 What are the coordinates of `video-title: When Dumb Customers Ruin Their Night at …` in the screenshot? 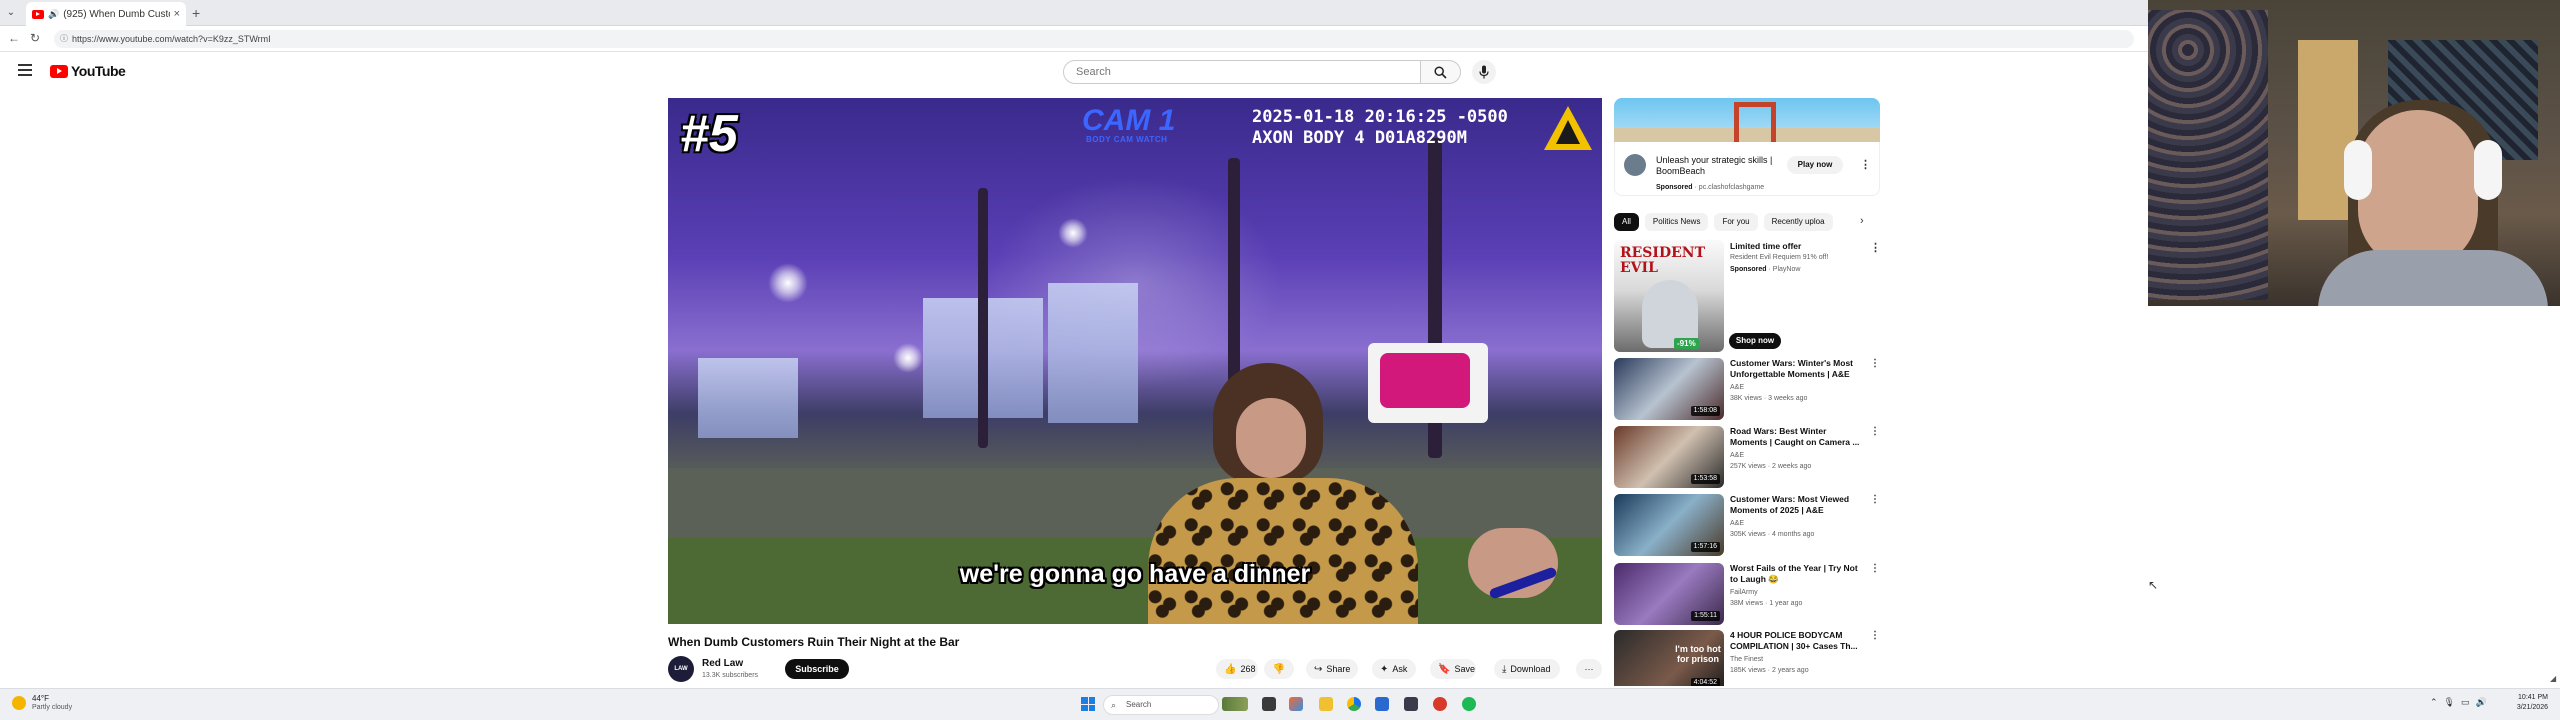 It's located at (814, 642).